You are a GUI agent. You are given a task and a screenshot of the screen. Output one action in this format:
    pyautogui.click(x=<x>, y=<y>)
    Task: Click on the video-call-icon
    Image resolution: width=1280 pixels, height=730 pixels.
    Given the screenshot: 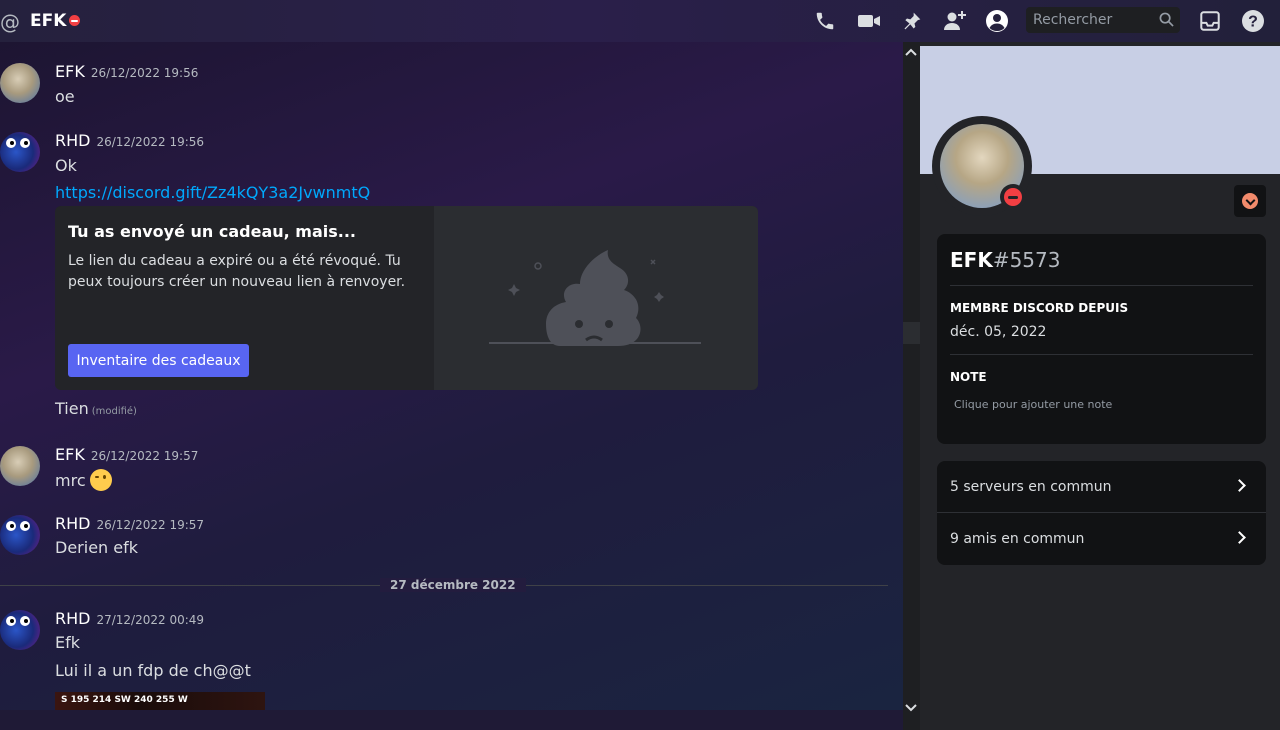 What is the action you would take?
    pyautogui.click(x=869, y=21)
    